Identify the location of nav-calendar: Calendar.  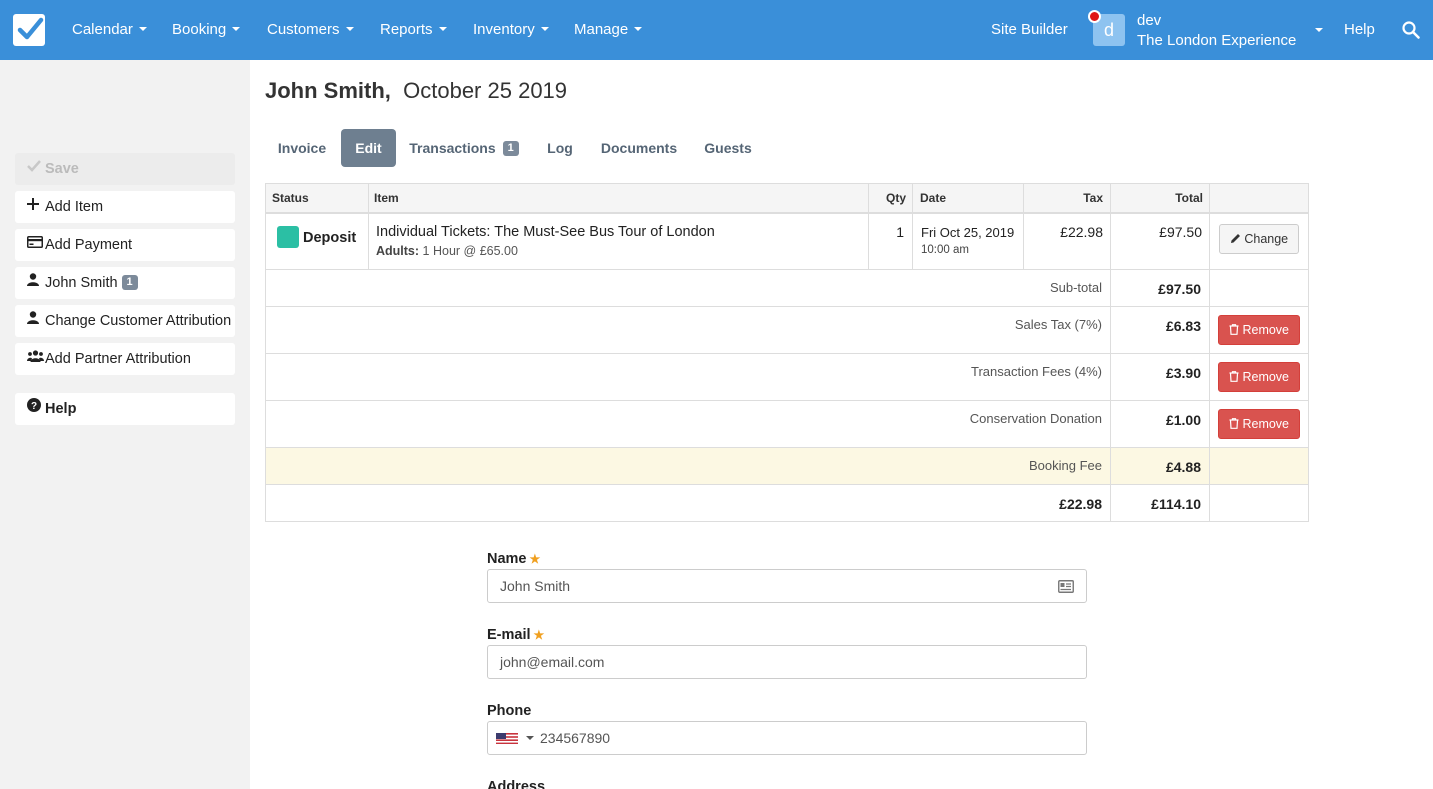
(109, 30).